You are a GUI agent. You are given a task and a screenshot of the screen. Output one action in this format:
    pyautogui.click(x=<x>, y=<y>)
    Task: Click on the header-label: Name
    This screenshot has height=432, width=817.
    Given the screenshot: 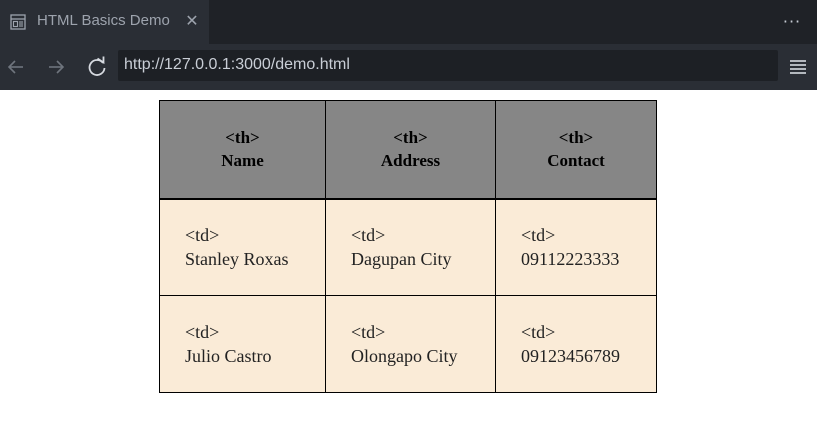 What is the action you would take?
    pyautogui.click(x=242, y=161)
    